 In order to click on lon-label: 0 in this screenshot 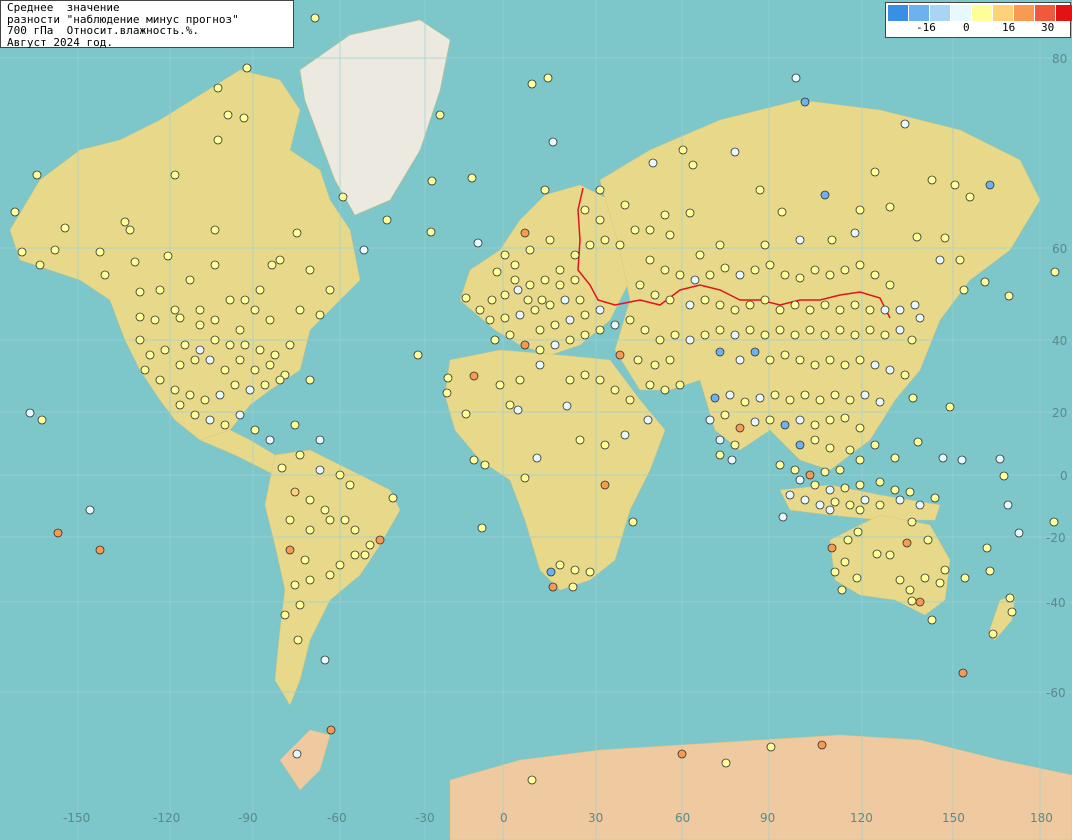, I will do `click(504, 818)`.